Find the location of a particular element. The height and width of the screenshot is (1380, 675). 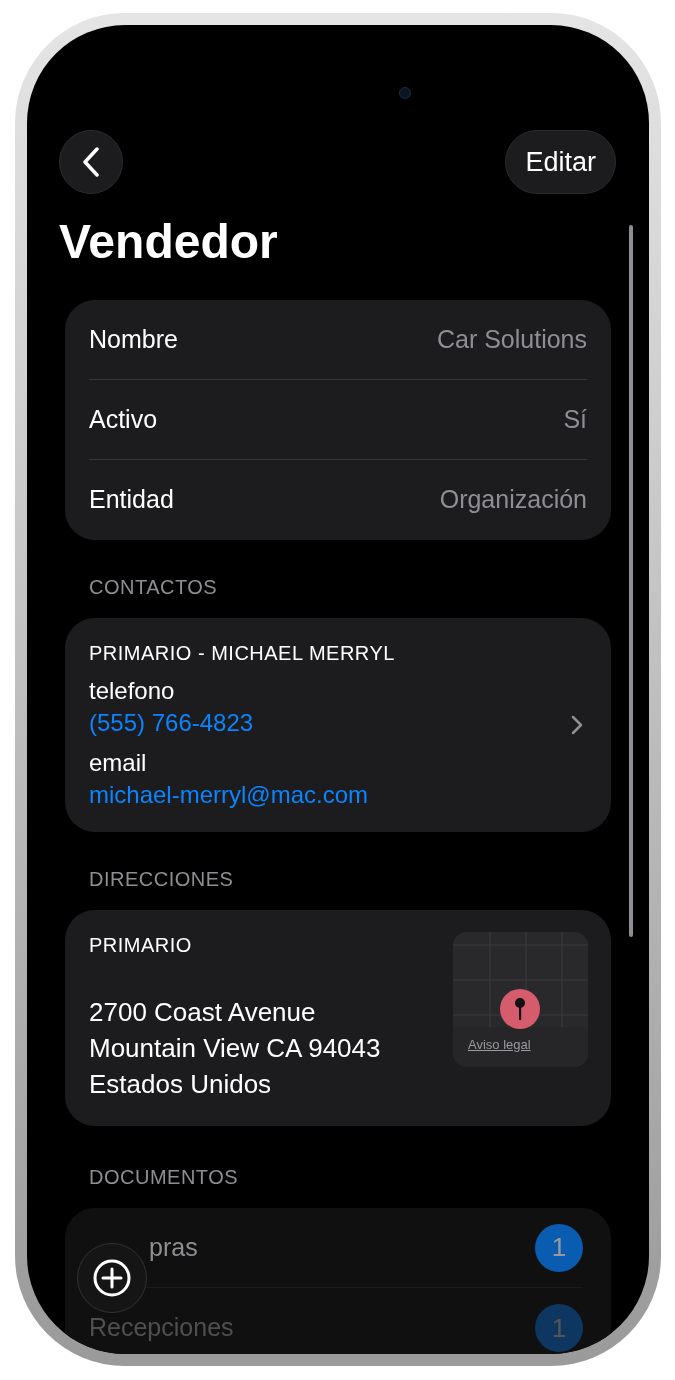

pin-icon is located at coordinates (520, 1009).